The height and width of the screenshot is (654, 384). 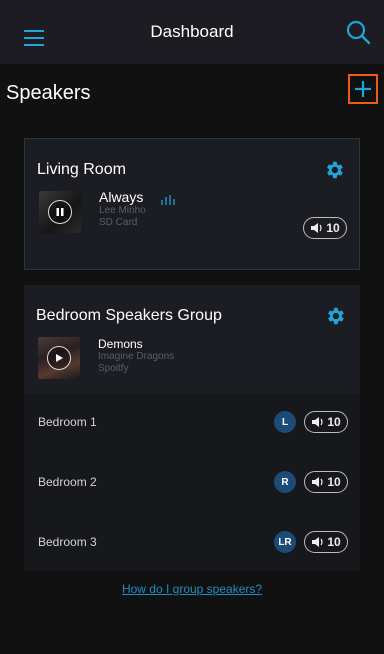 I want to click on member-name: Bedroom 1, so click(x=67, y=422).